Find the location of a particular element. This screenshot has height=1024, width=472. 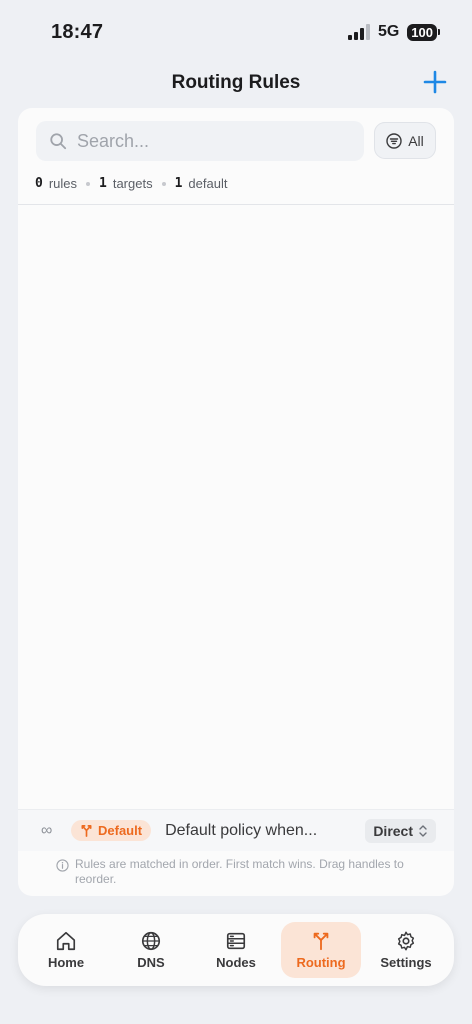

battery-icon: 100 is located at coordinates (423, 32).